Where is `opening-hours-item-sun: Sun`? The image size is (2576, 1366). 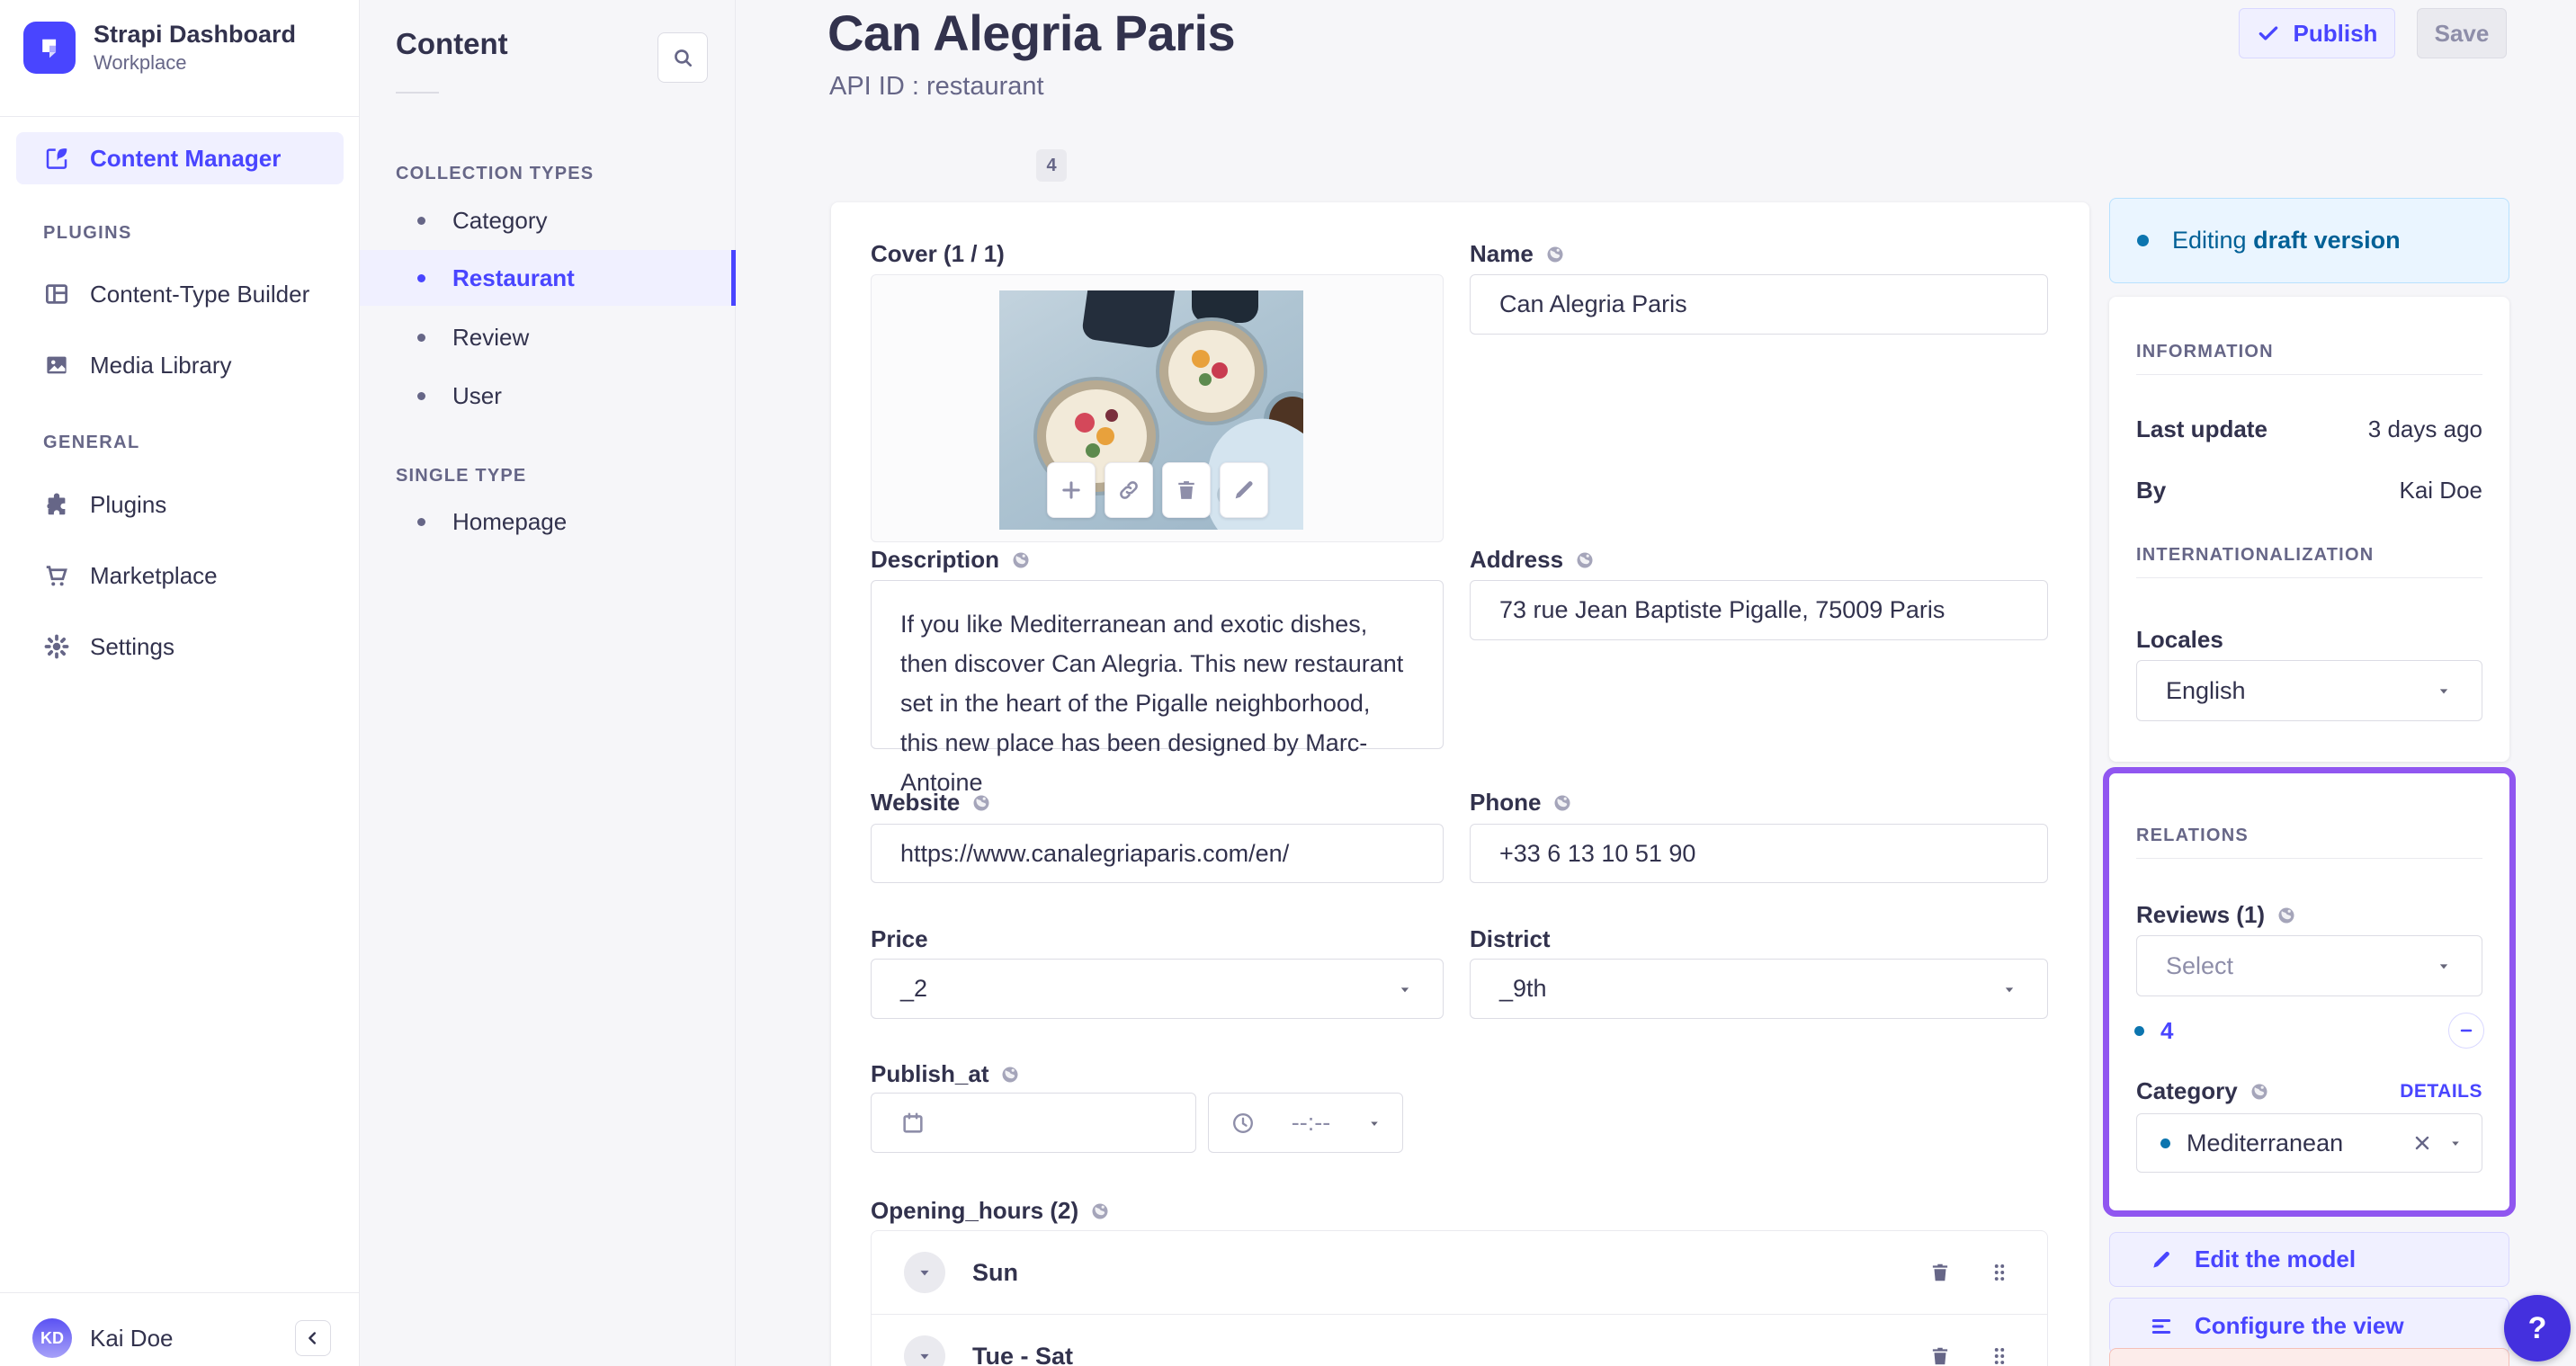
opening-hours-item-sun: Sun is located at coordinates (1459, 1272).